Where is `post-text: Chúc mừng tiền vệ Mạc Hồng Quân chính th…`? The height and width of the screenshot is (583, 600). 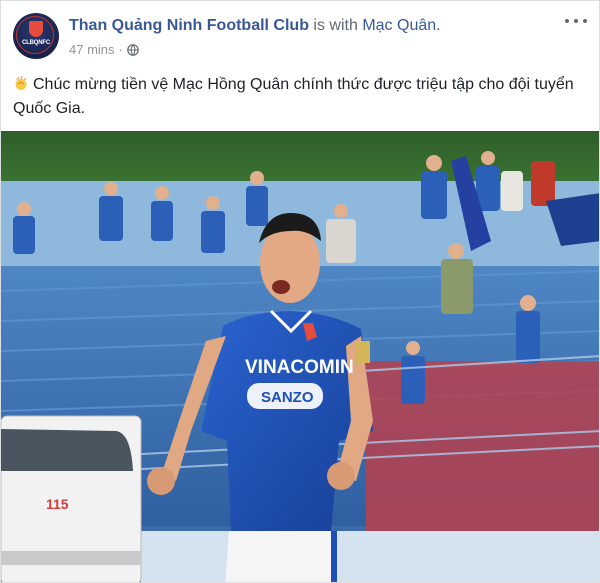
post-text: Chúc mừng tiền vệ Mạc Hồng Quân chính th… is located at coordinates (298, 97).